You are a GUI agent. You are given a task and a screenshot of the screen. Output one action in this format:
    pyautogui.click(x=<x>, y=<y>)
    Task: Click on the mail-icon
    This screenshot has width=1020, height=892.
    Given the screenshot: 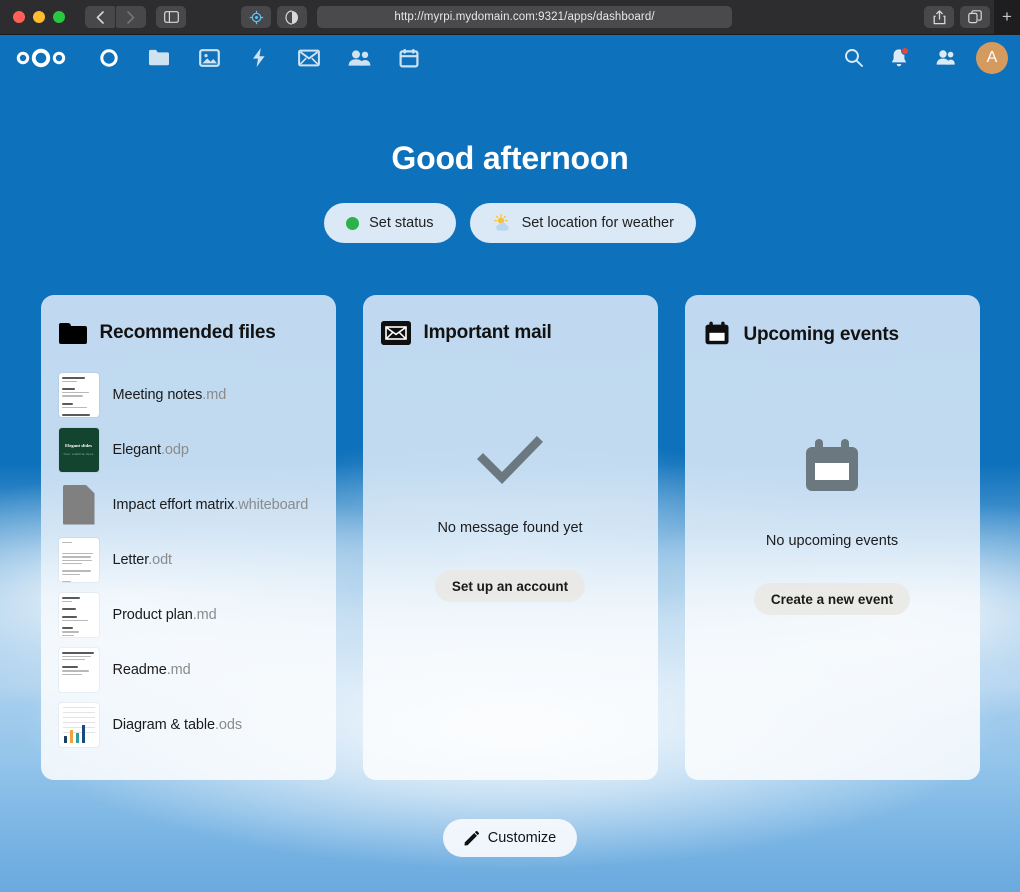 What is the action you would take?
    pyautogui.click(x=395, y=333)
    